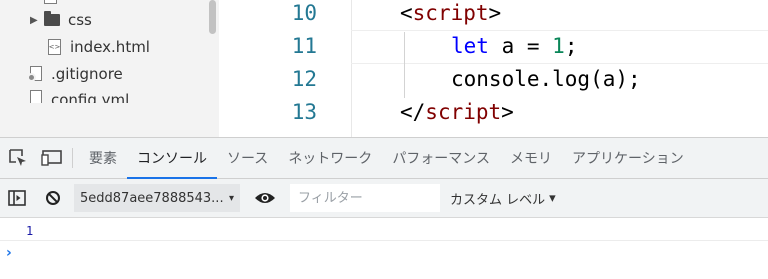  I want to click on indent-guide, so click(404, 65).